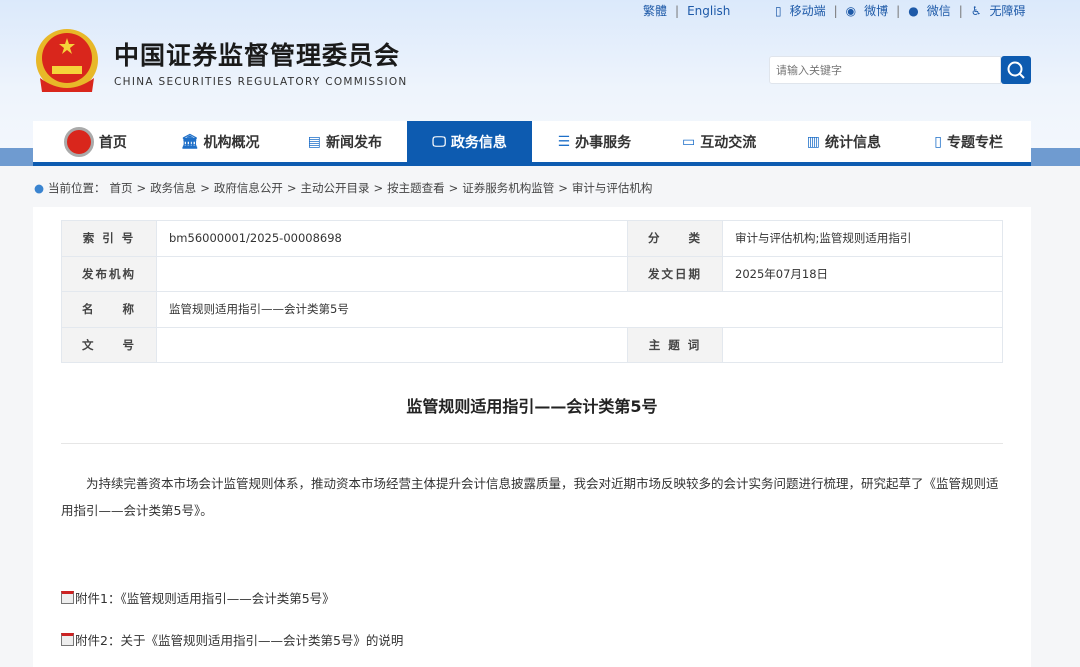  Describe the element at coordinates (198, 597) in the screenshot. I see `attachment-1: 附件1：《监管规则适用指引——会计类第5号》` at that location.